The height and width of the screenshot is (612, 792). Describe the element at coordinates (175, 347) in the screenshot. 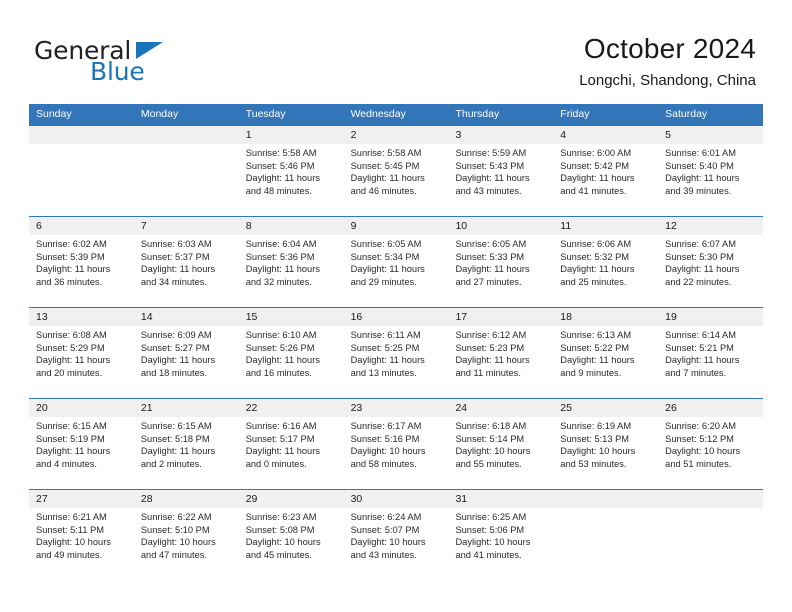

I see `sunset-text: Sunset: 5:27 PM` at that location.